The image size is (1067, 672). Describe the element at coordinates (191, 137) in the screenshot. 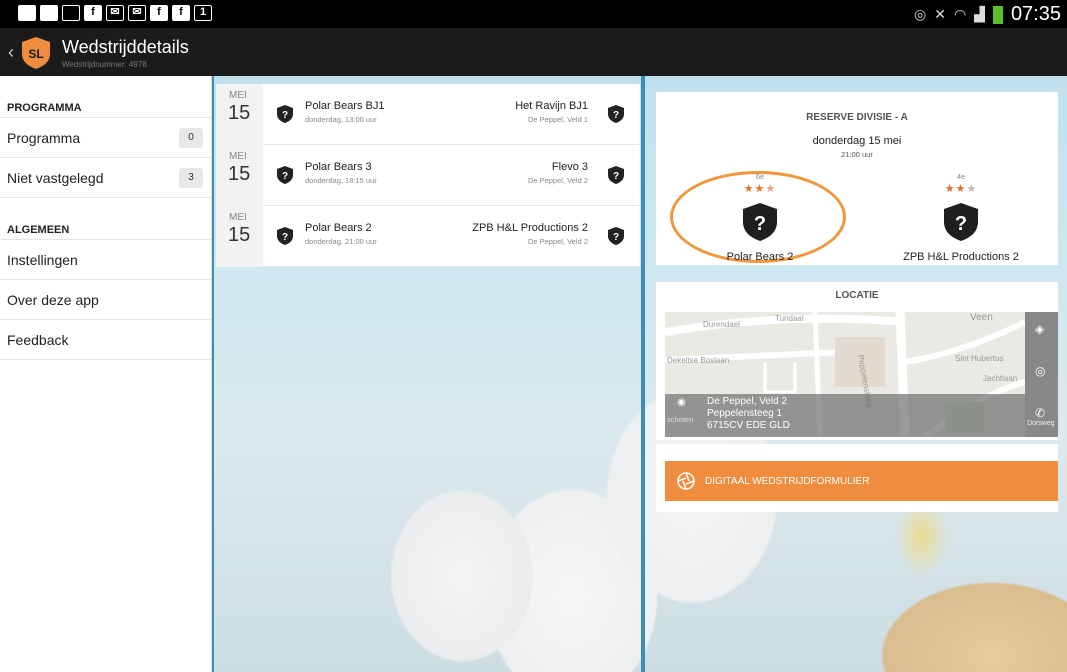

I see `count-badge: 0` at that location.